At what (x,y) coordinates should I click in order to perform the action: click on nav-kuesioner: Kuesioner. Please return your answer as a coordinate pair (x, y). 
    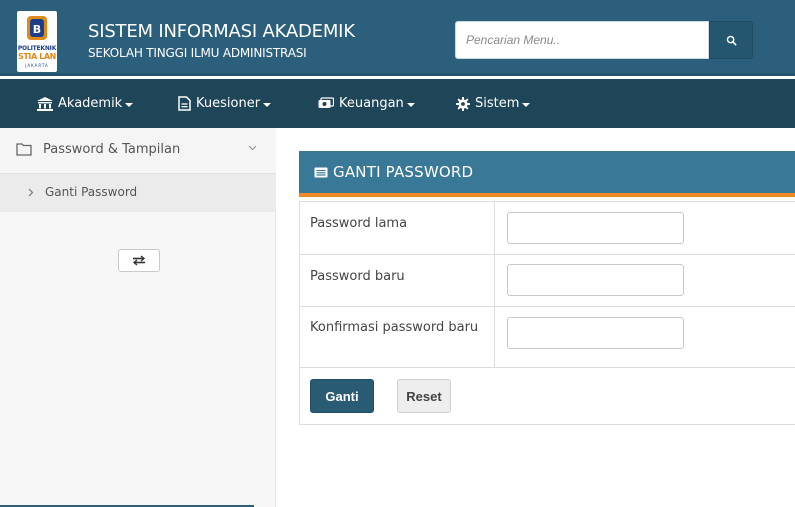
    Looking at the image, I should click on (225, 103).